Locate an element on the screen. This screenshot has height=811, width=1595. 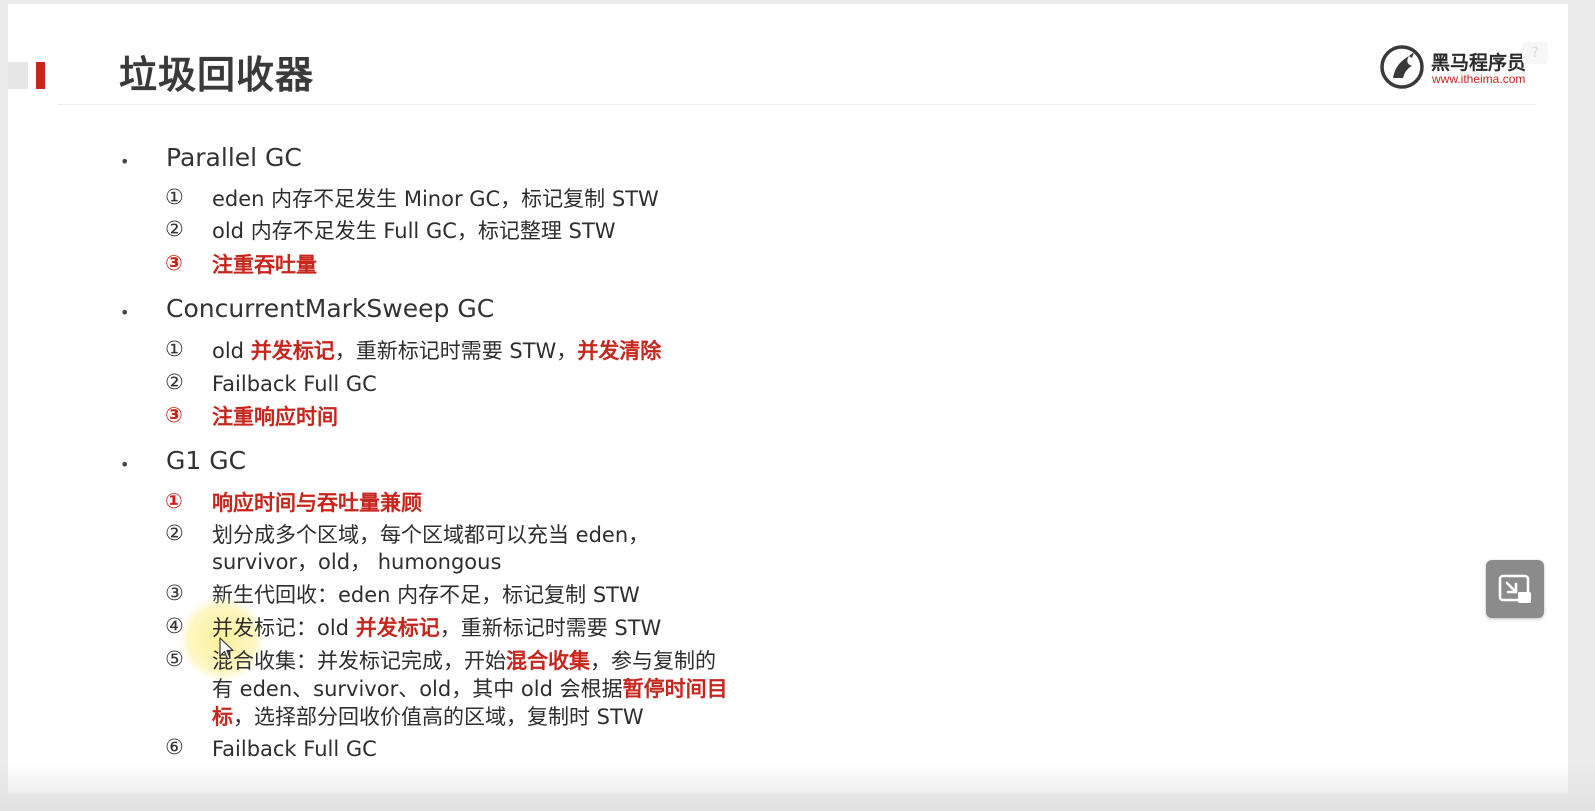
text-run: 并发标记：old is located at coordinates (284, 628).